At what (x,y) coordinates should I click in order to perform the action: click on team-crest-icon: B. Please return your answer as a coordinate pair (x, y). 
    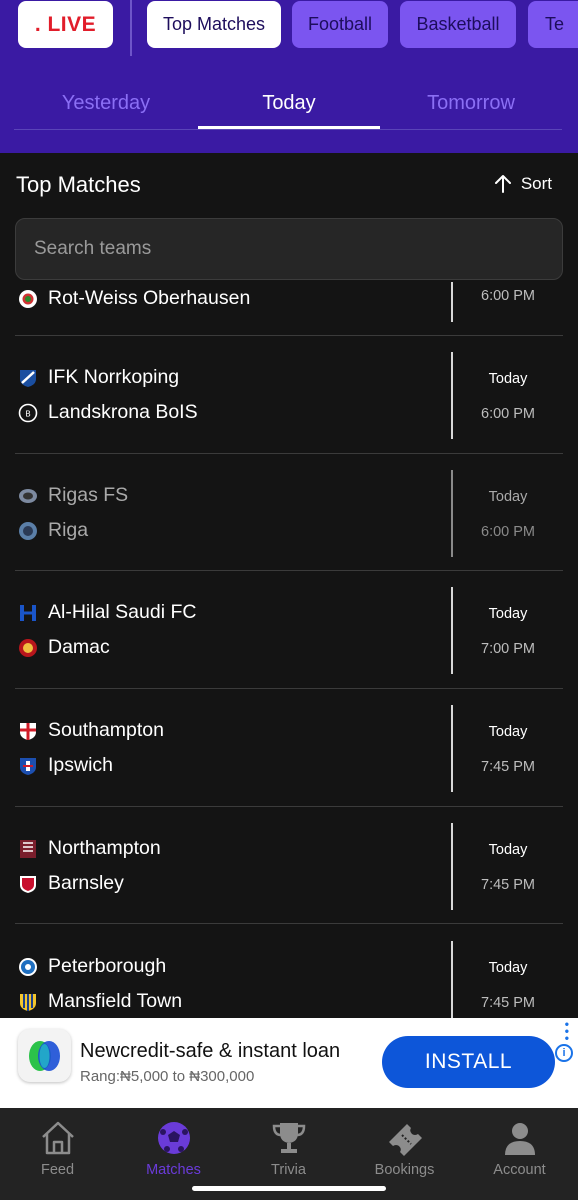
    Looking at the image, I should click on (28, 412).